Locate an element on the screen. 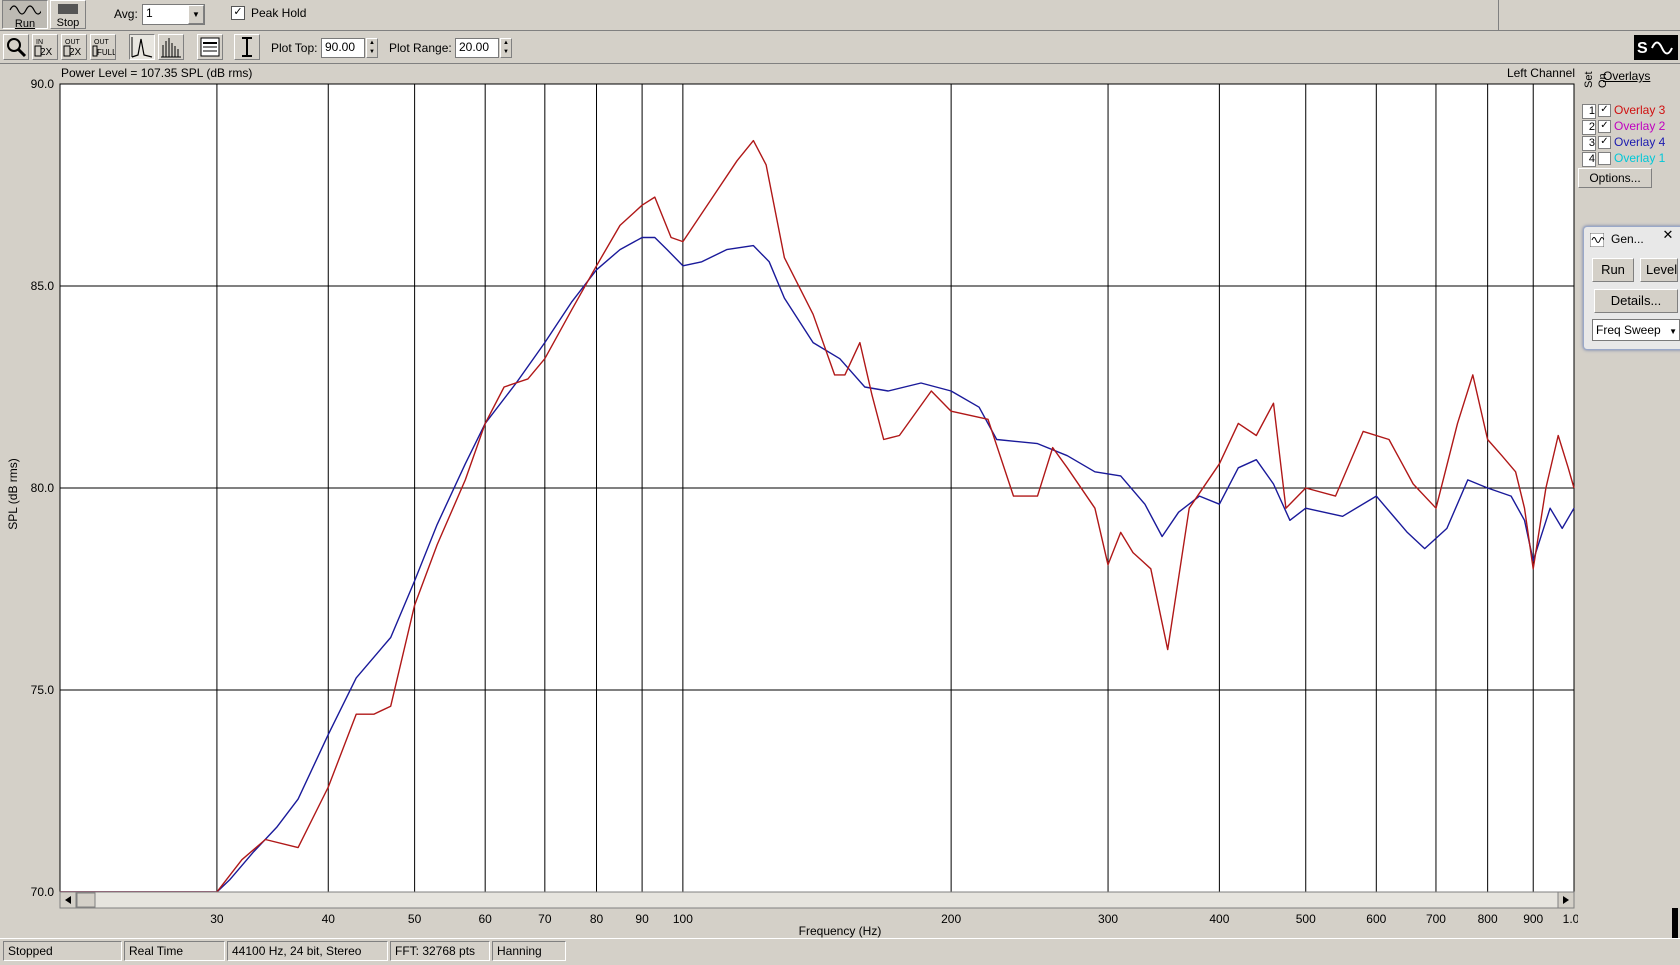 The image size is (1680, 965). panel-icon is located at coordinates (210, 47).